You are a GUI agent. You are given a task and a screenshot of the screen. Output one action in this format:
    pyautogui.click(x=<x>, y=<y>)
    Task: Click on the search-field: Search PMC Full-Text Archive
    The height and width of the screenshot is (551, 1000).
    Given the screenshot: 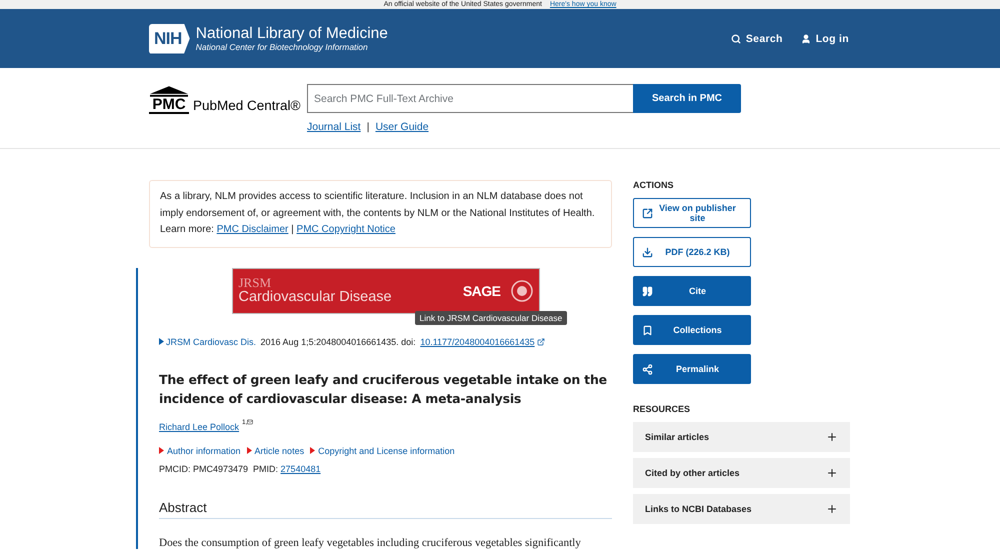 What is the action you would take?
    pyautogui.click(x=470, y=98)
    